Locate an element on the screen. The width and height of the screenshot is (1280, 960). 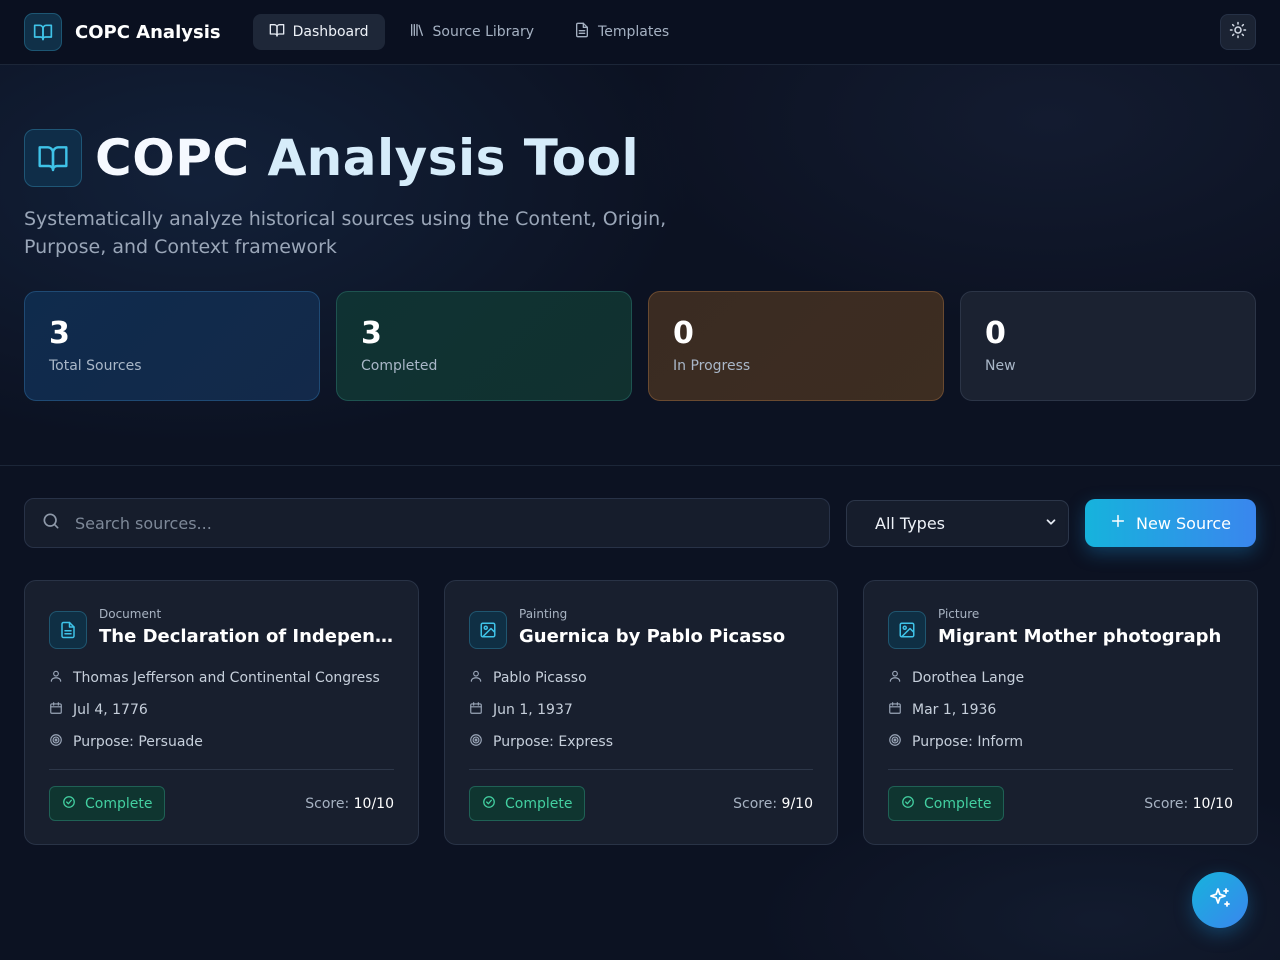
search-input is located at coordinates (425, 523).